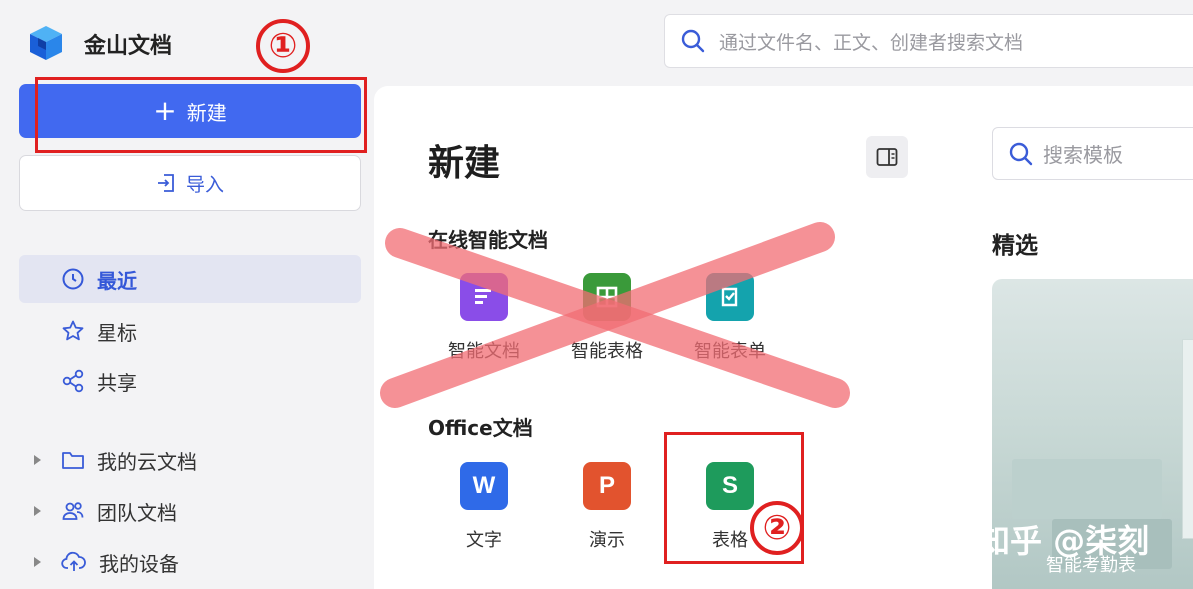 This screenshot has width=1193, height=589. I want to click on smart-document-icon, so click(484, 297).